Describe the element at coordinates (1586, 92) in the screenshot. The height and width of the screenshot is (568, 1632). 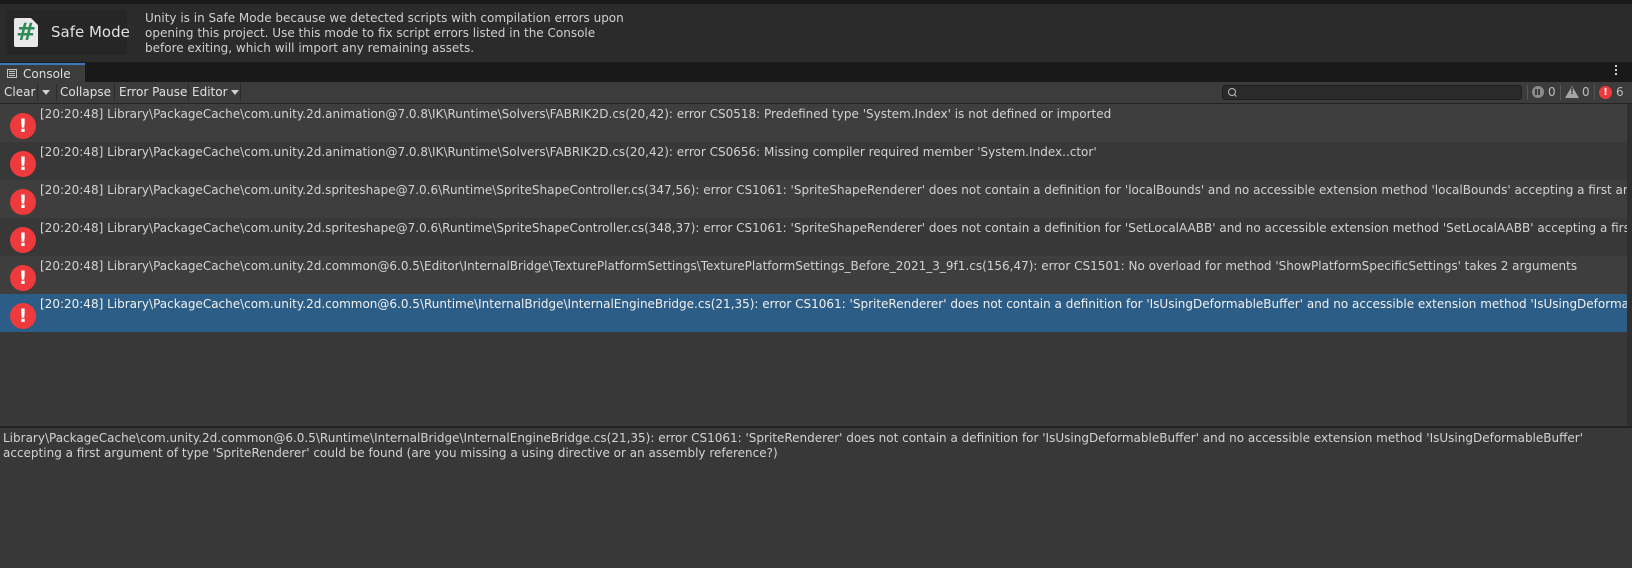
I see `warning-count: 0` at that location.